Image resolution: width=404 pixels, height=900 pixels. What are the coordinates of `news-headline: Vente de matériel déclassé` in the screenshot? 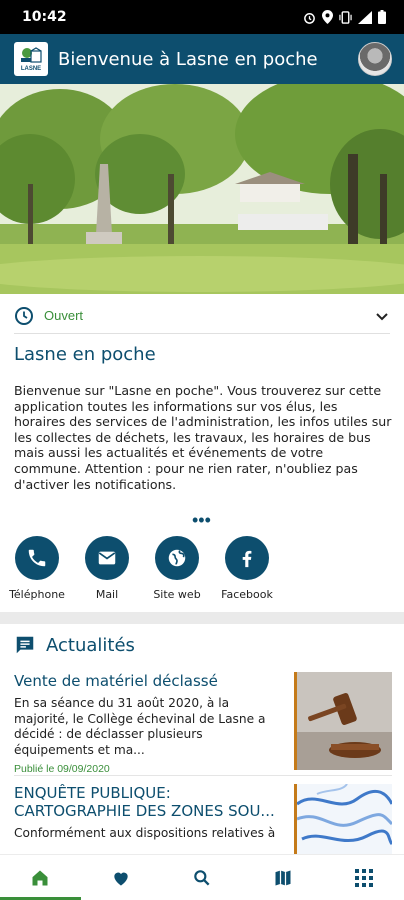 It's located at (116, 681).